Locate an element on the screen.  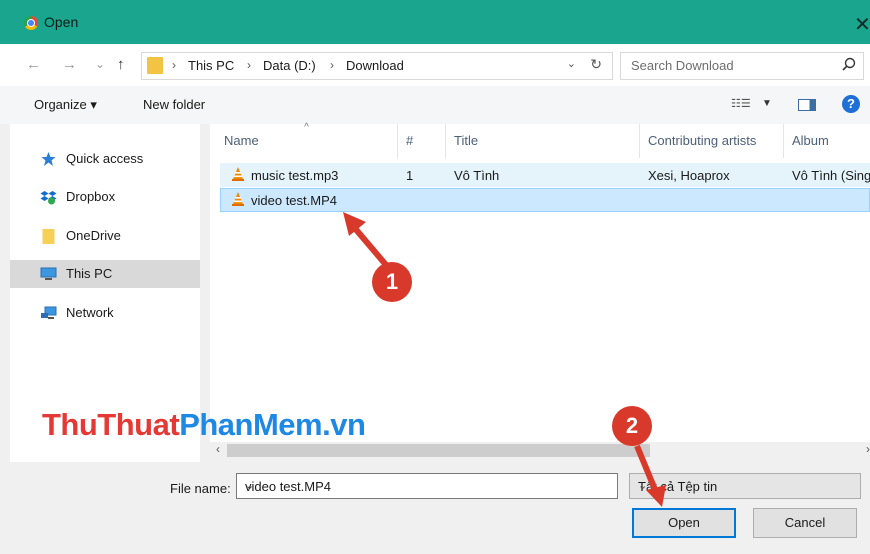
search-placeholder: Search Download is located at coordinates (682, 65).